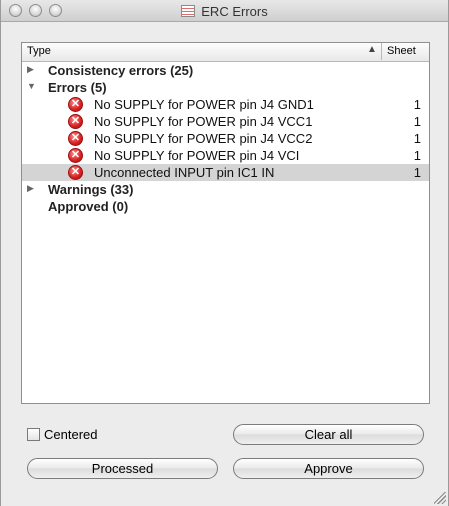  I want to click on tree-group-consistency-errors: ▶ Consistency errors (25), so click(225, 70).